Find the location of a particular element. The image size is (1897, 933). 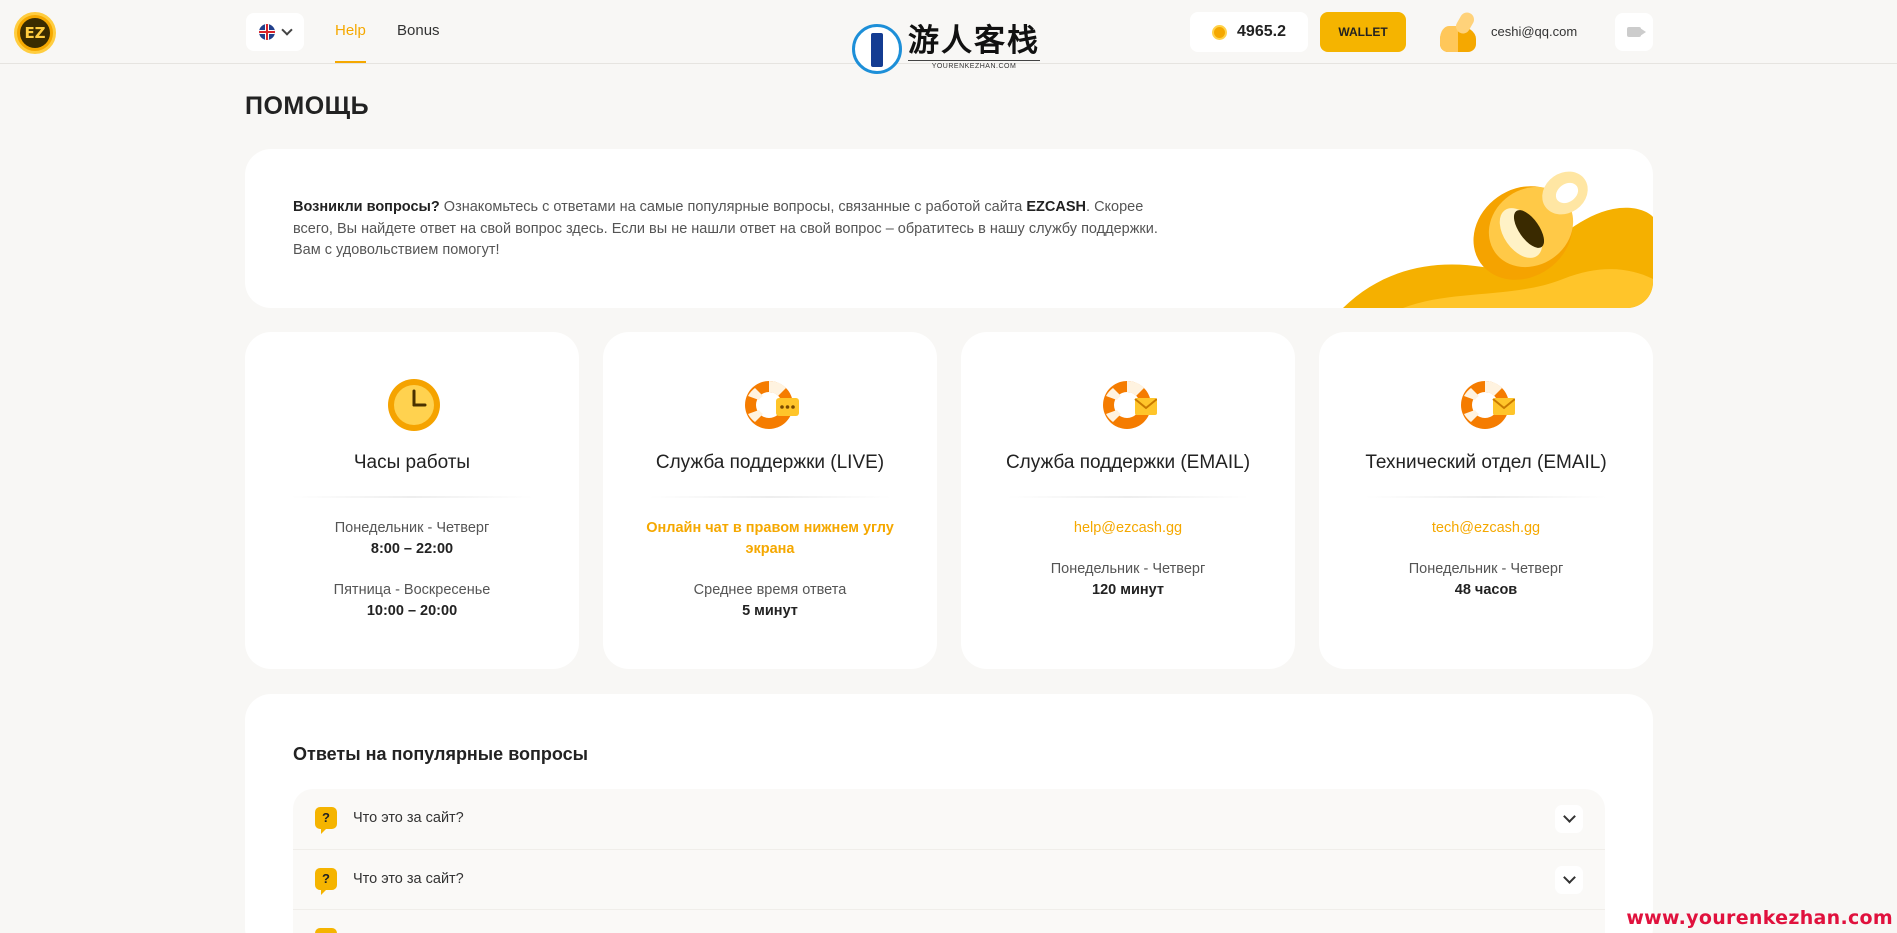

hours-weekday-label: Понедельник - Четверг is located at coordinates (412, 528).